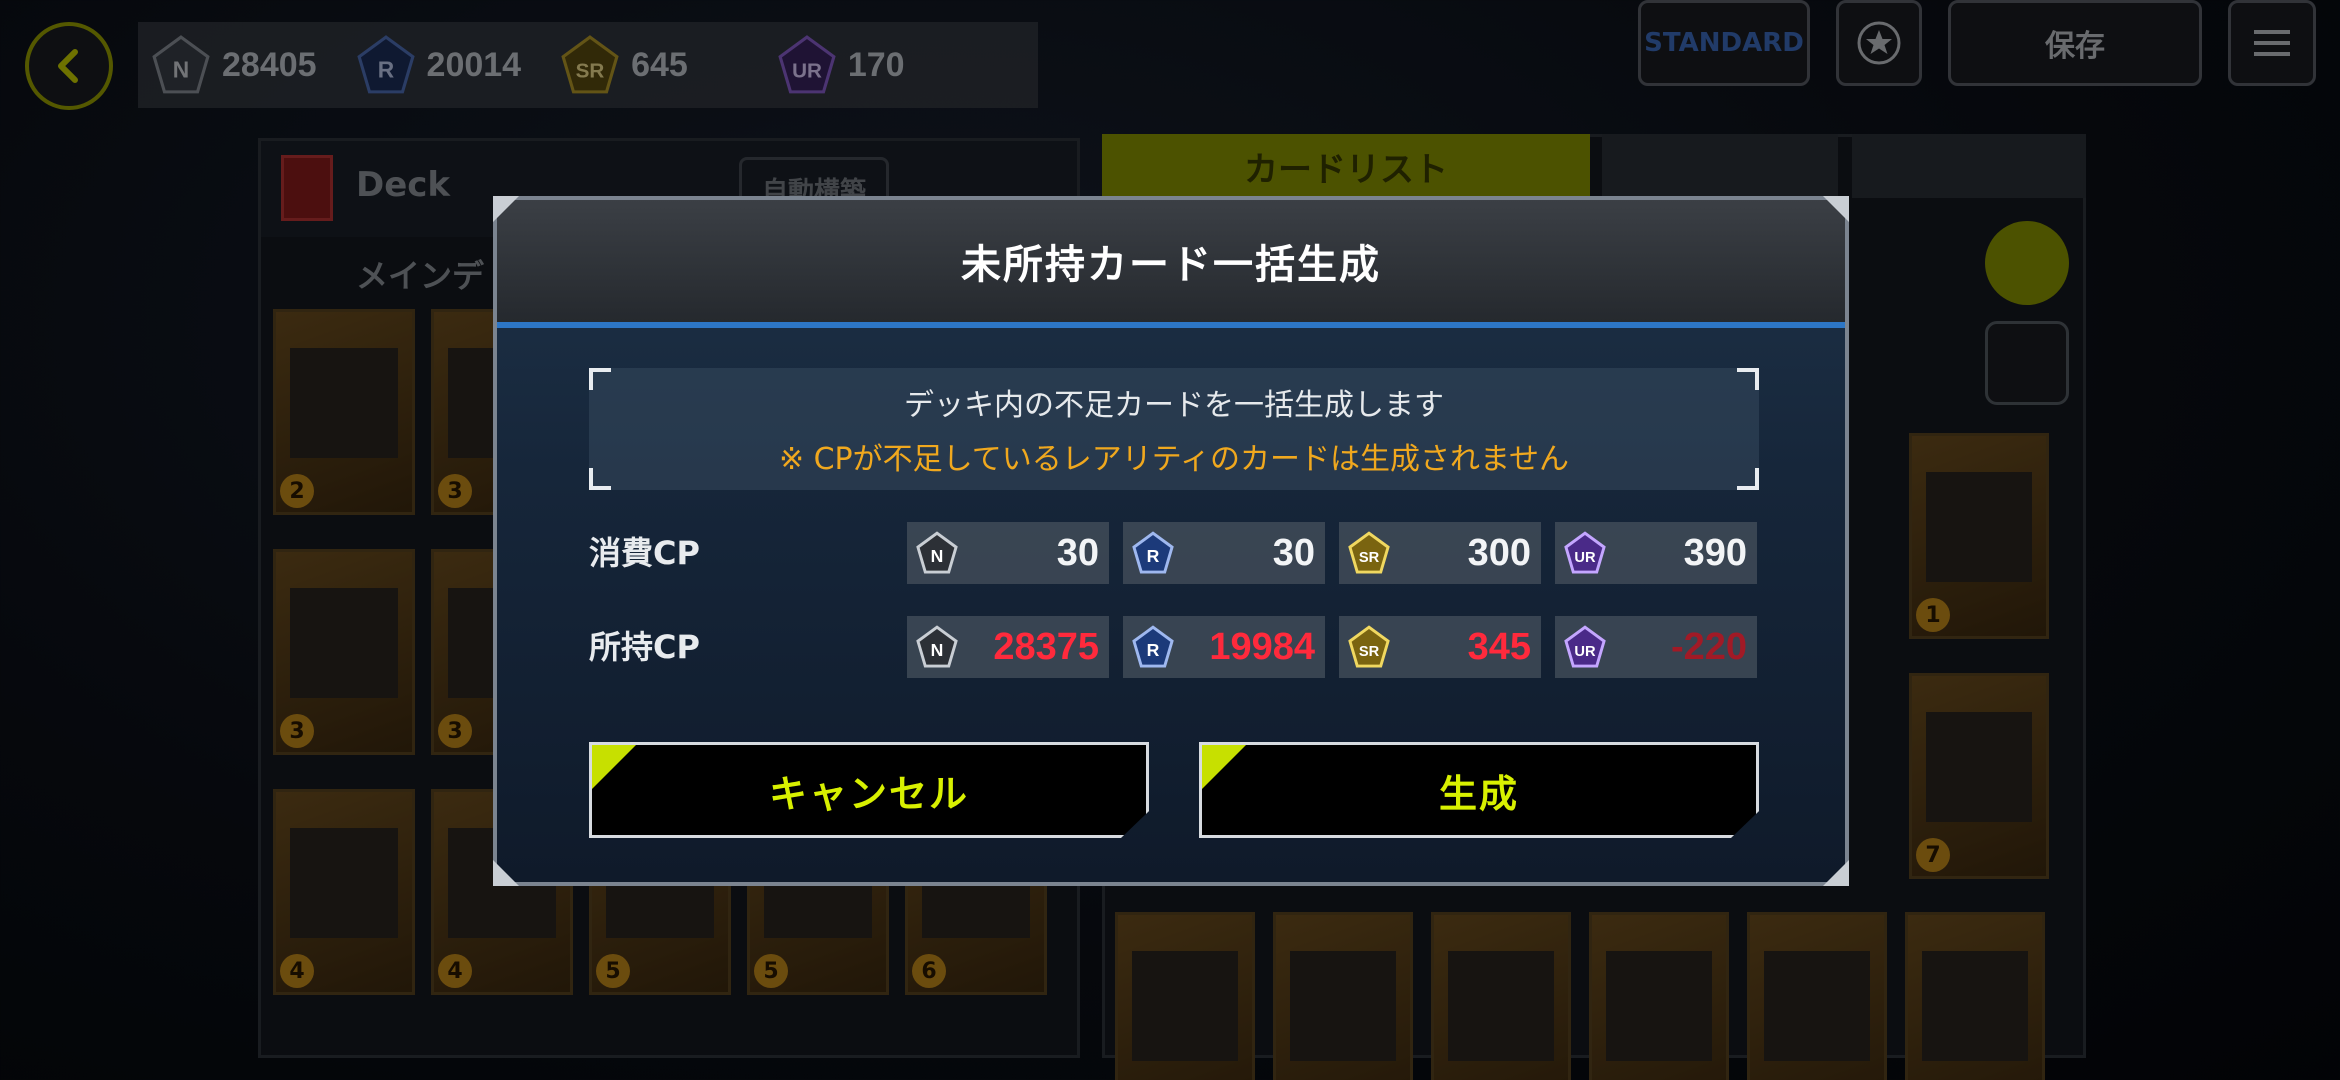 This screenshot has width=2340, height=1080. What do you see at coordinates (1046, 647) in the screenshot?
I see `owned-cp-n-value: 28375` at bounding box center [1046, 647].